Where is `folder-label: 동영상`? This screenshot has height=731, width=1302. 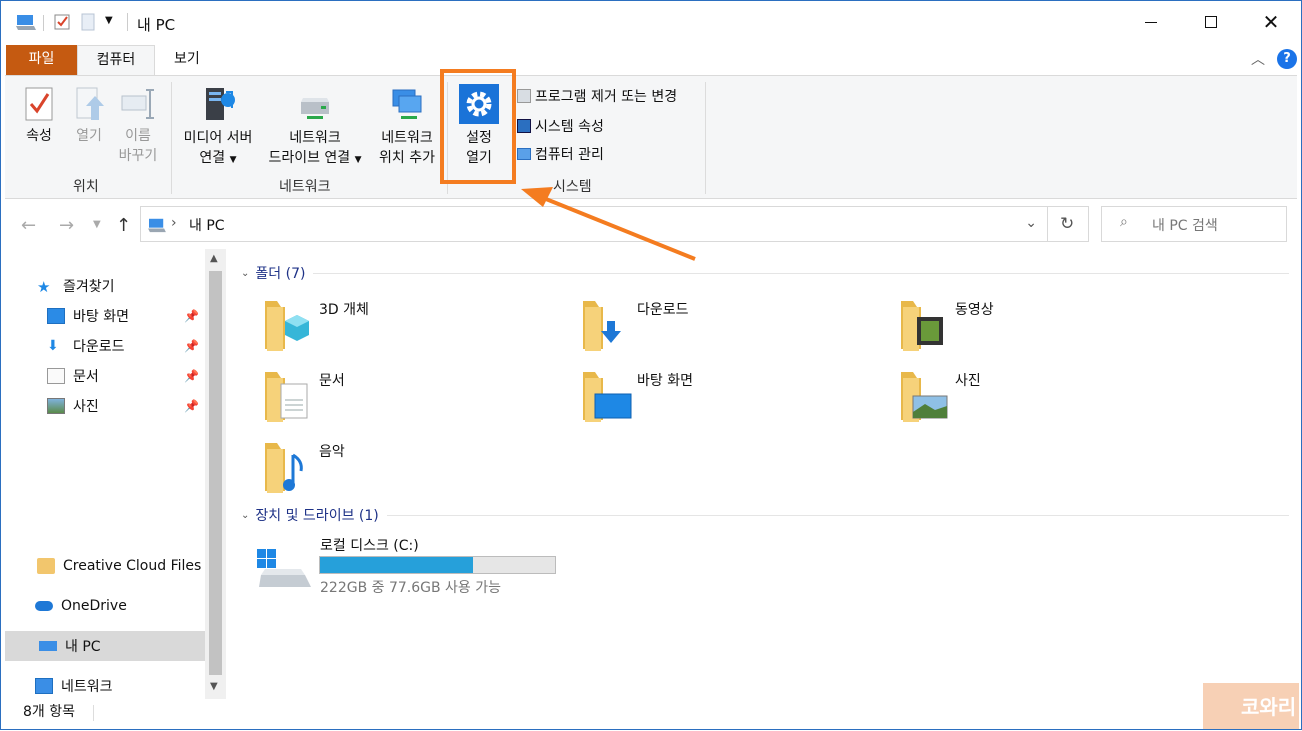
folder-label: 동영상 is located at coordinates (974, 310).